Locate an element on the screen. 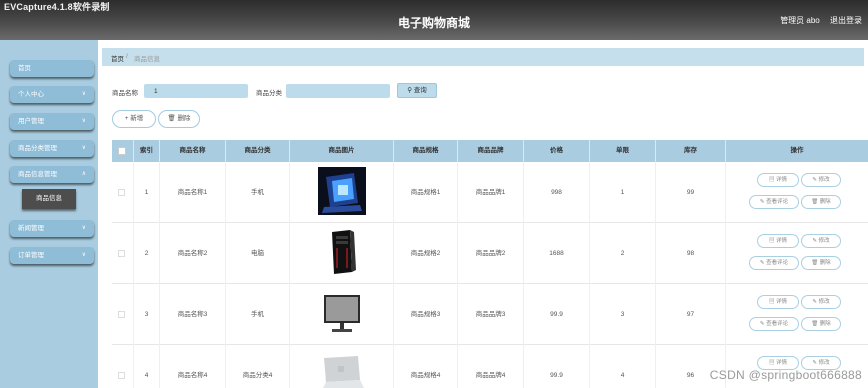 This screenshot has width=868, height=388. product-category-input is located at coordinates (338, 91).